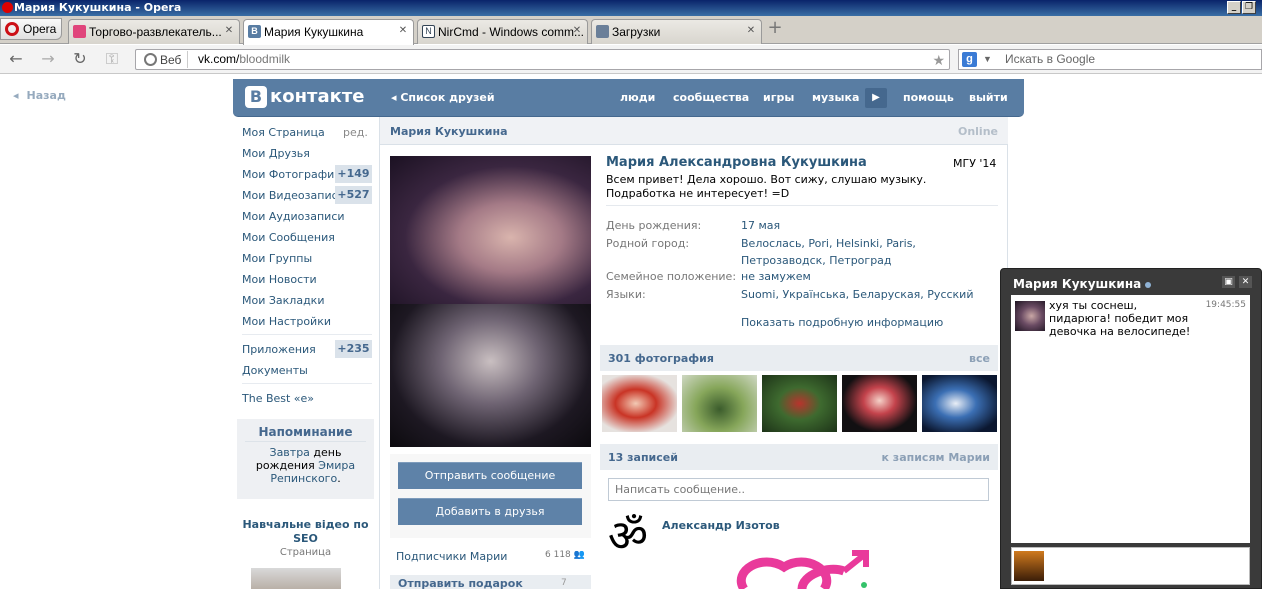 Image resolution: width=1262 pixels, height=589 pixels. What do you see at coordinates (542, 59) in the screenshot?
I see `address-field: Веб vk.com/bloodmilk ★` at bounding box center [542, 59].